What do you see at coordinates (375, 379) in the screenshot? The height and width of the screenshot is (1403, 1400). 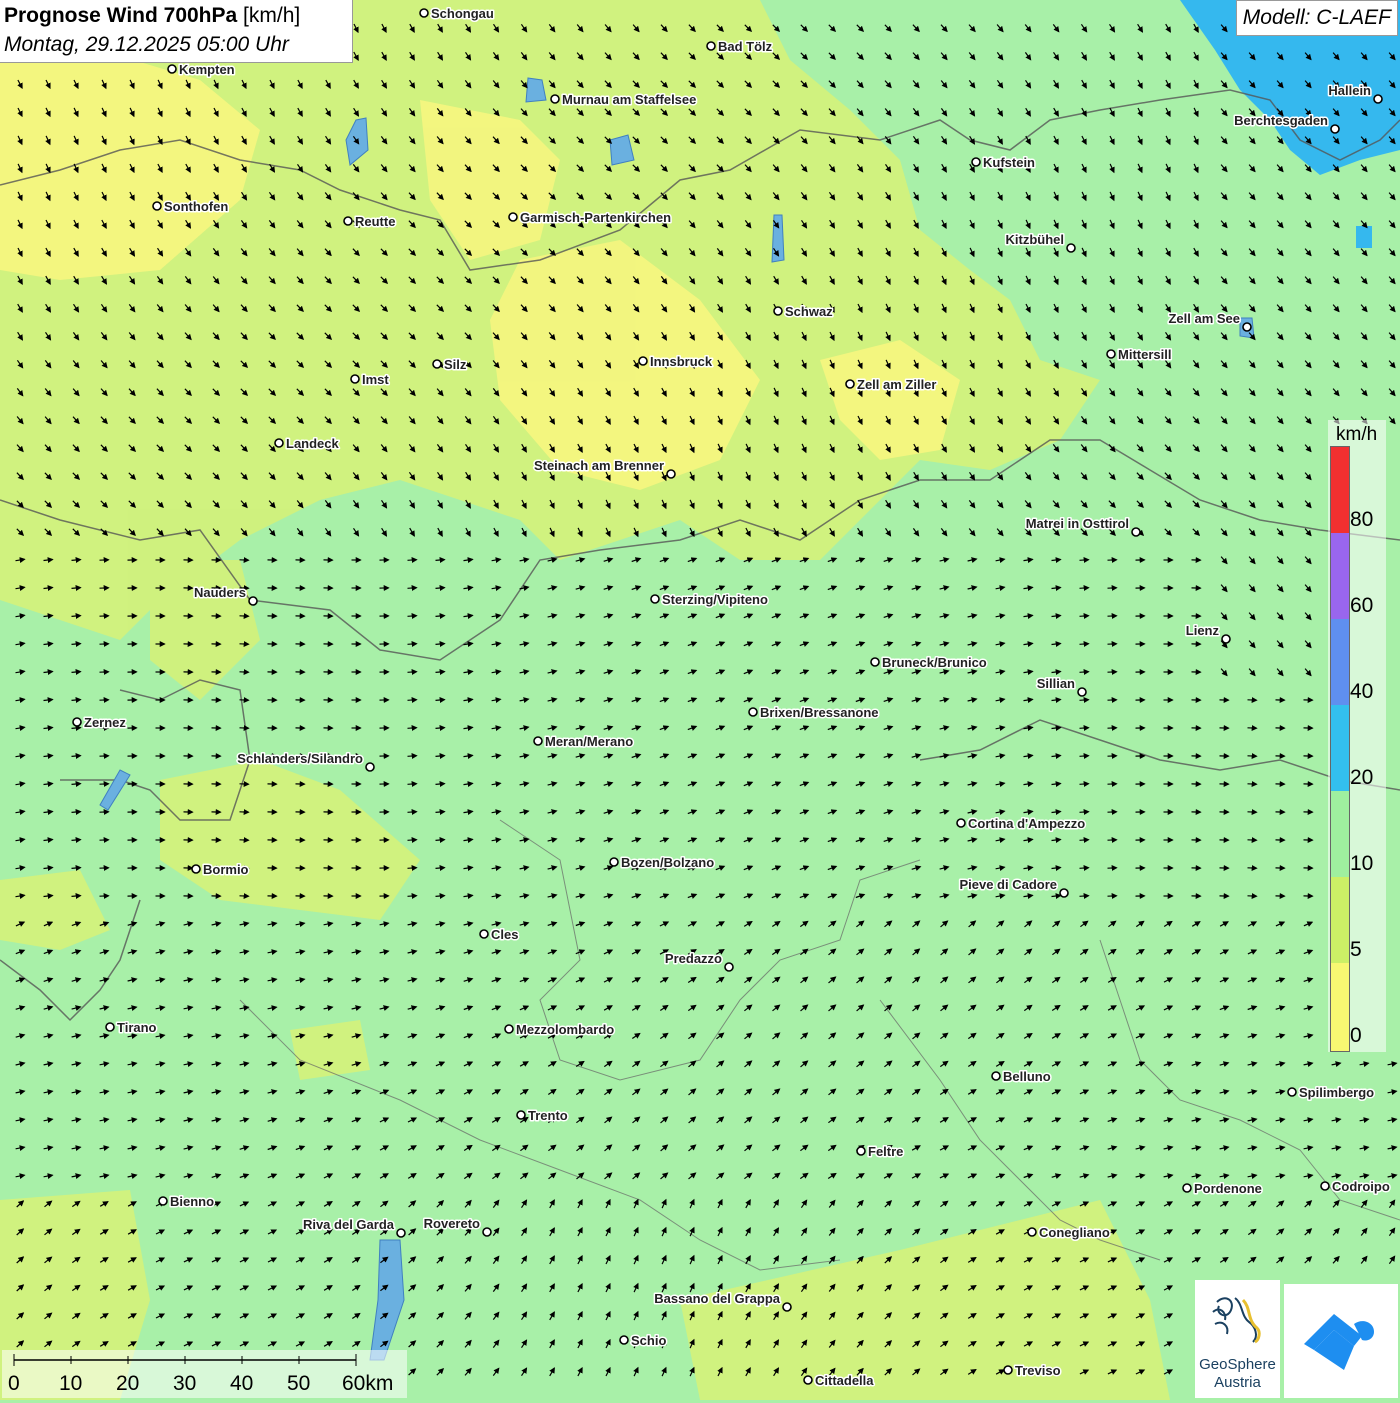 I see `city-label: Imst` at bounding box center [375, 379].